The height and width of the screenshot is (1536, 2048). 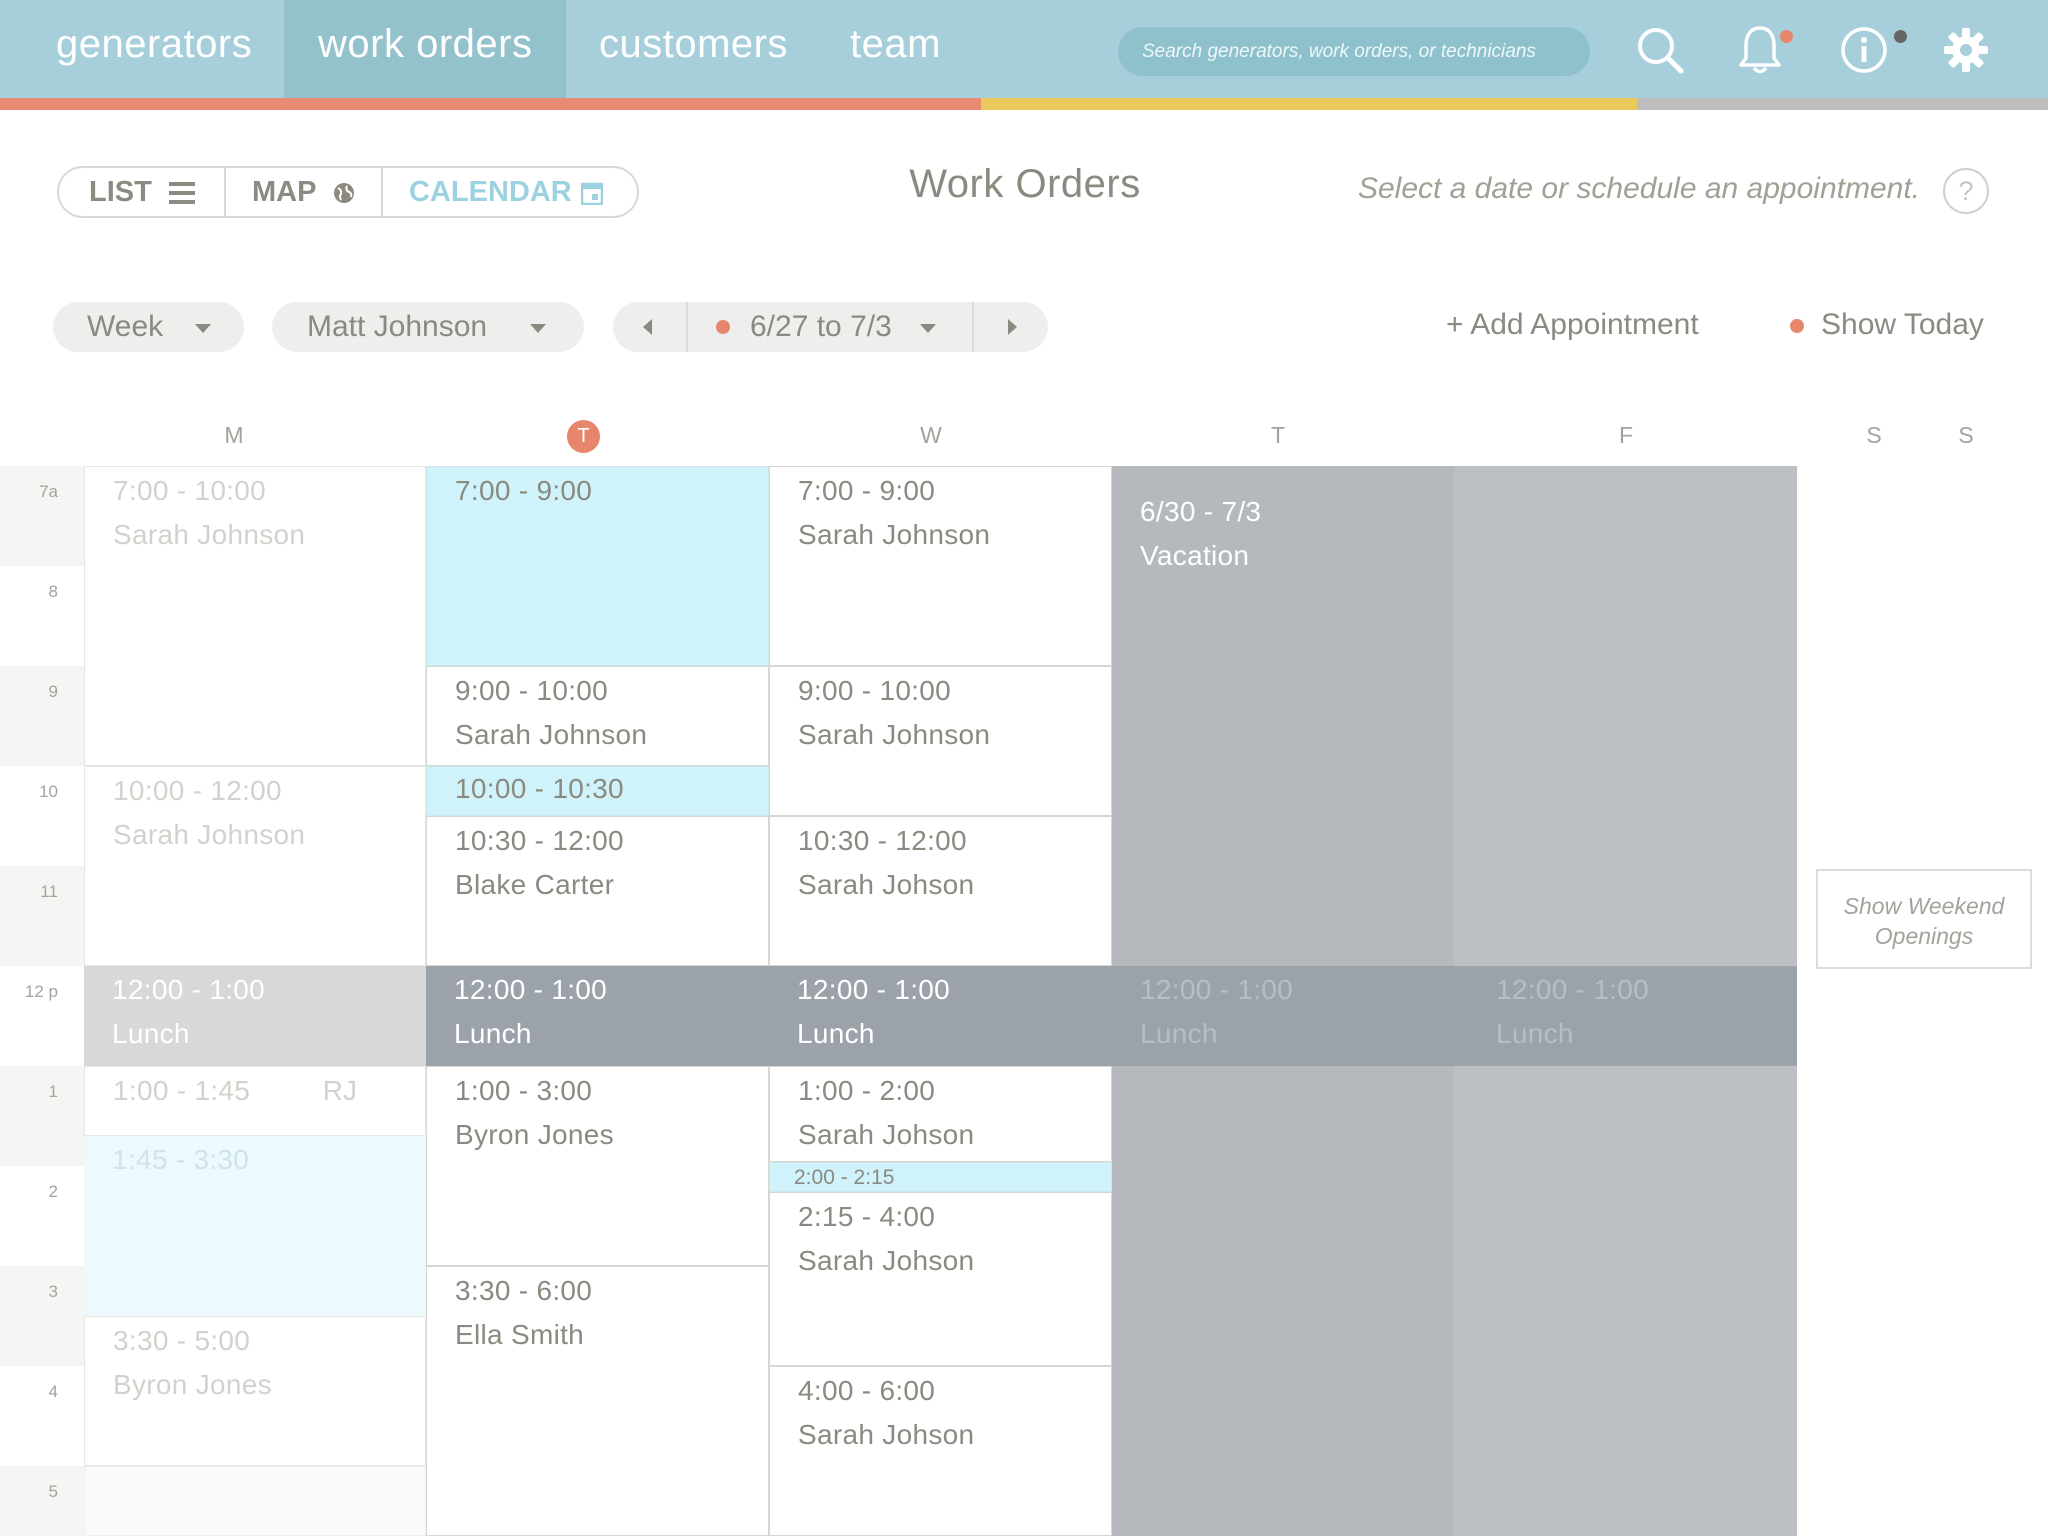 What do you see at coordinates (490, 192) in the screenshot?
I see `calendar-view-label: CALENDAR` at bounding box center [490, 192].